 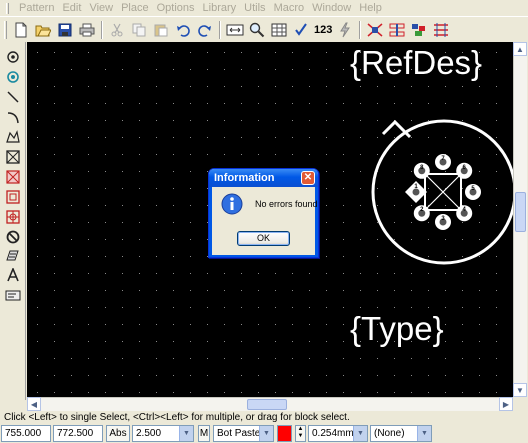 I want to click on zoom-extents-icon, so click(x=235, y=29).